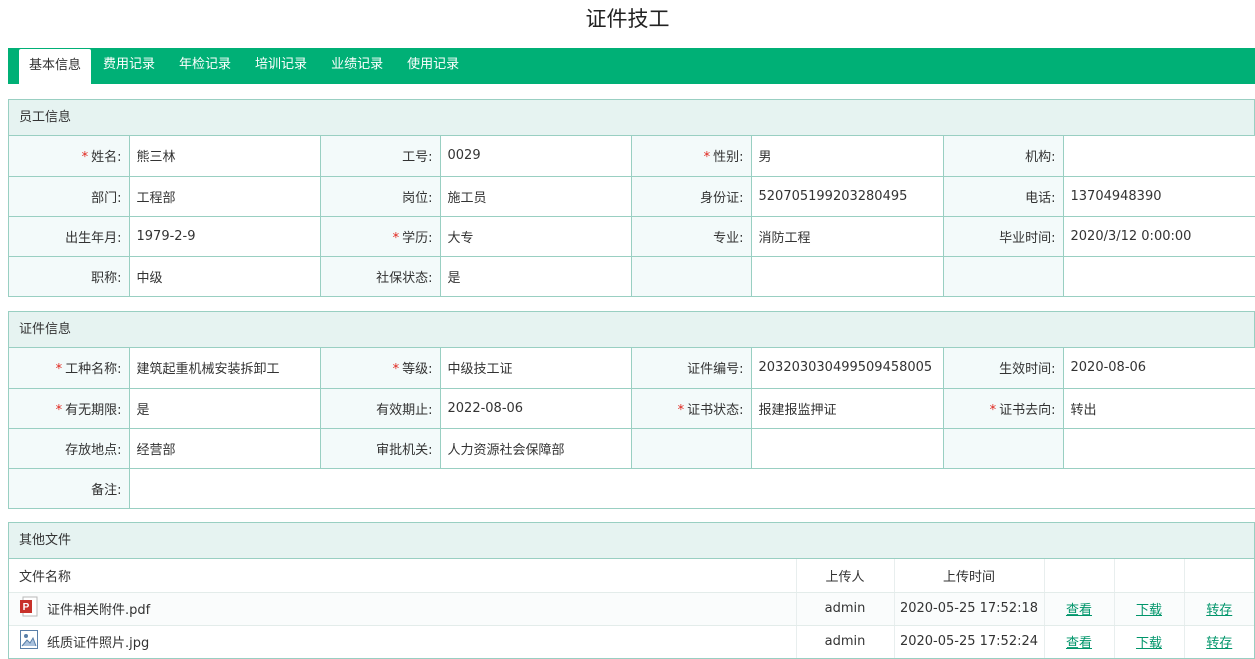  I want to click on image-file-icon, so click(29, 641).